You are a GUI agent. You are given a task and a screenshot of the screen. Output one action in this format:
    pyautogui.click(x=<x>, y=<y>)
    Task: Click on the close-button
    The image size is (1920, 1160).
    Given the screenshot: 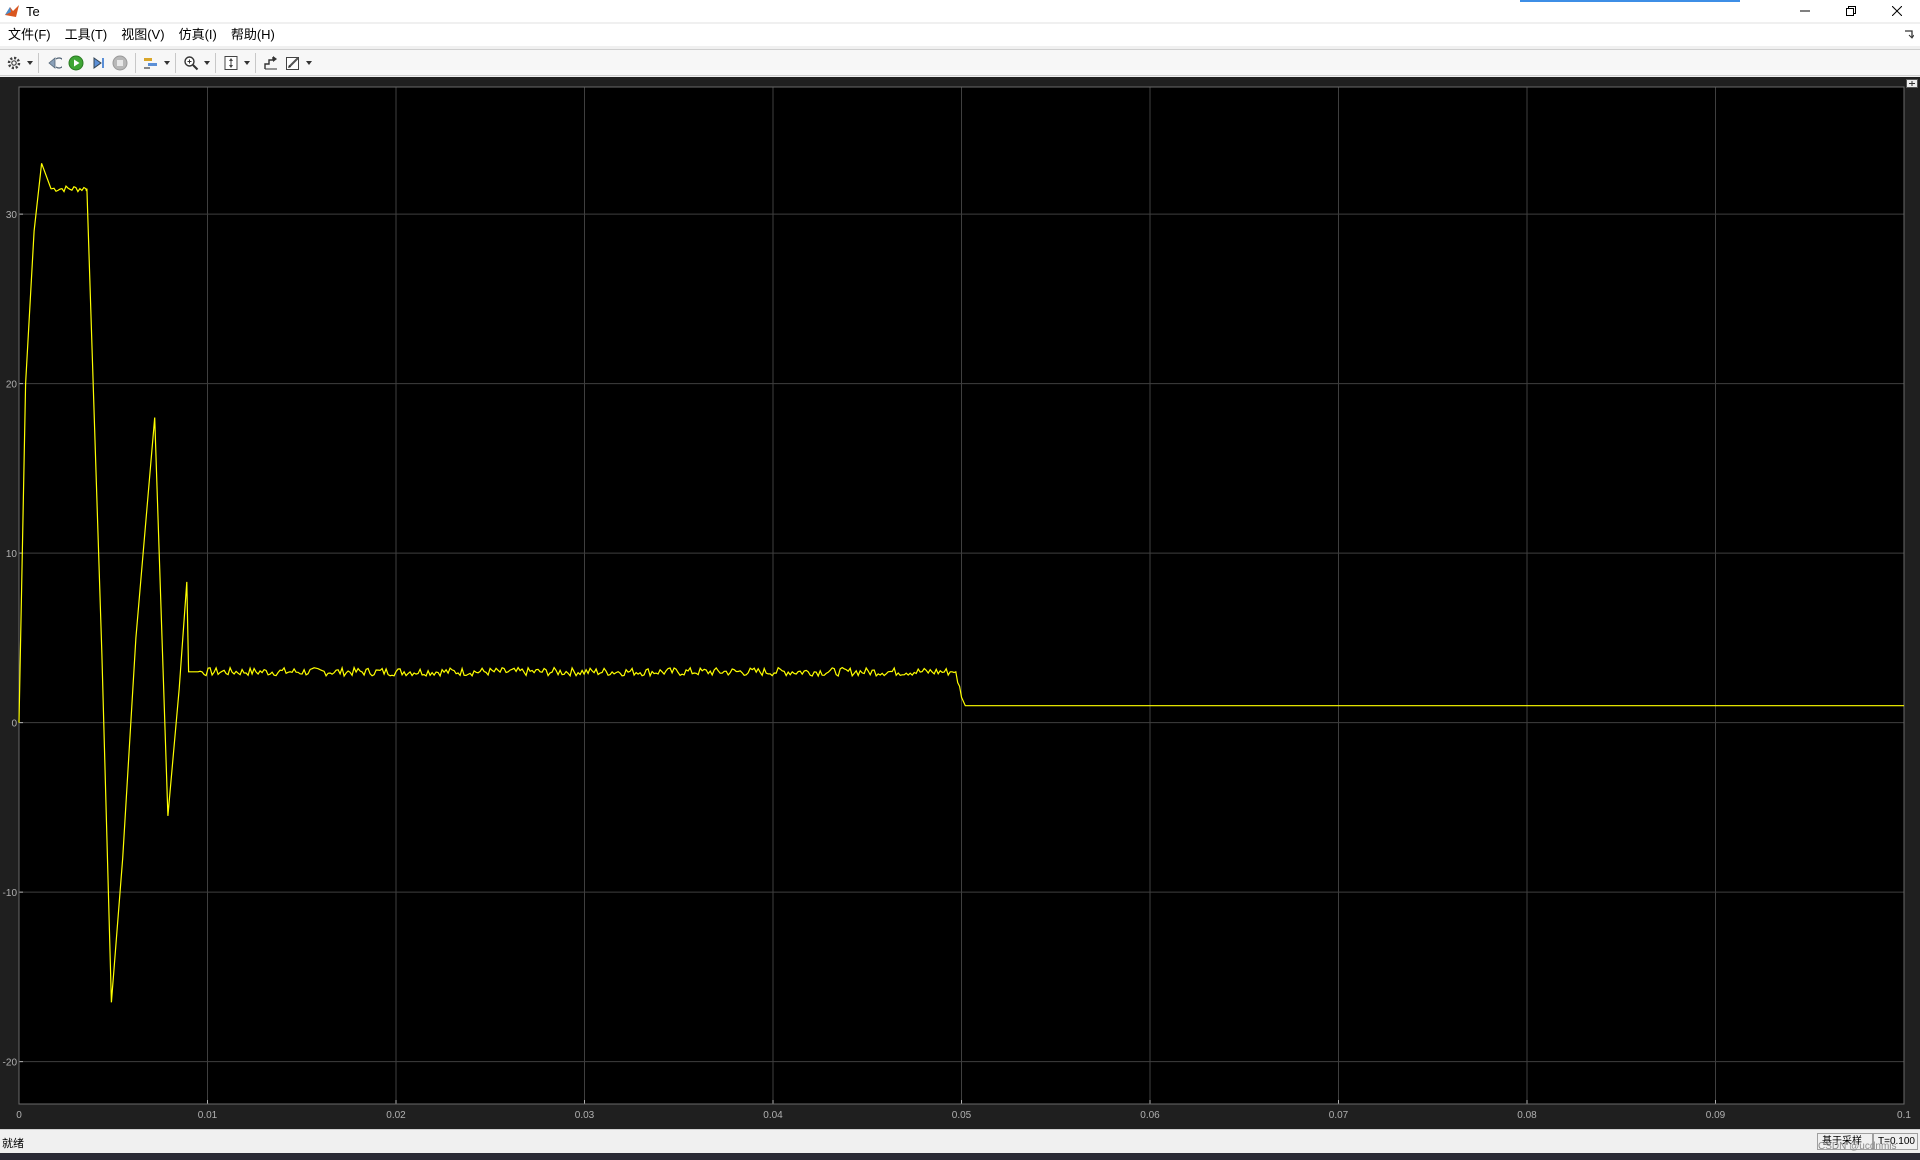 What is the action you would take?
    pyautogui.click(x=1897, y=11)
    